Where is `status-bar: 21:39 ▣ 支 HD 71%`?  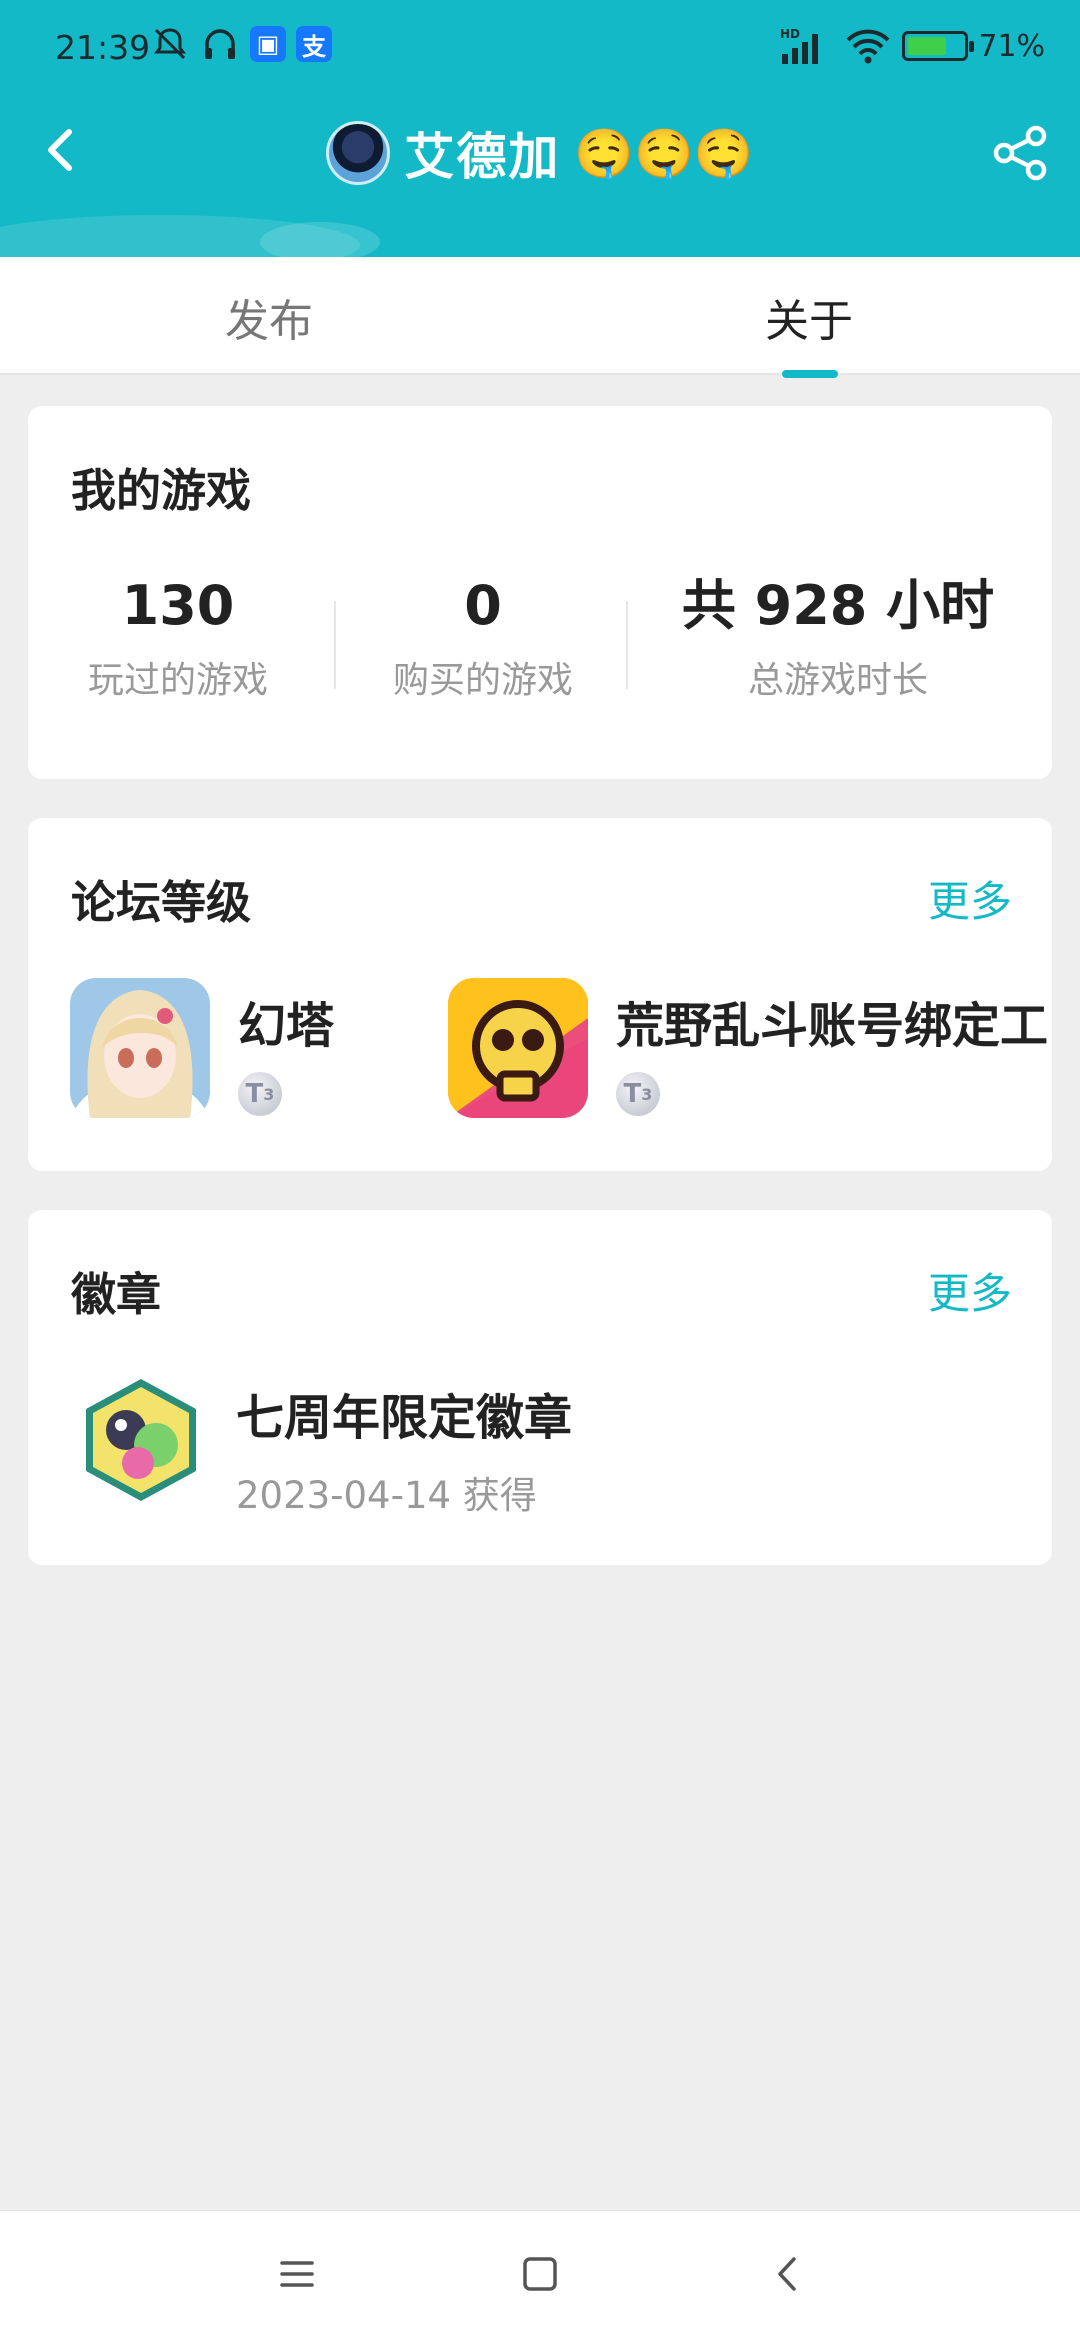
status-bar: 21:39 ▣ 支 HD 71% is located at coordinates (540, 47).